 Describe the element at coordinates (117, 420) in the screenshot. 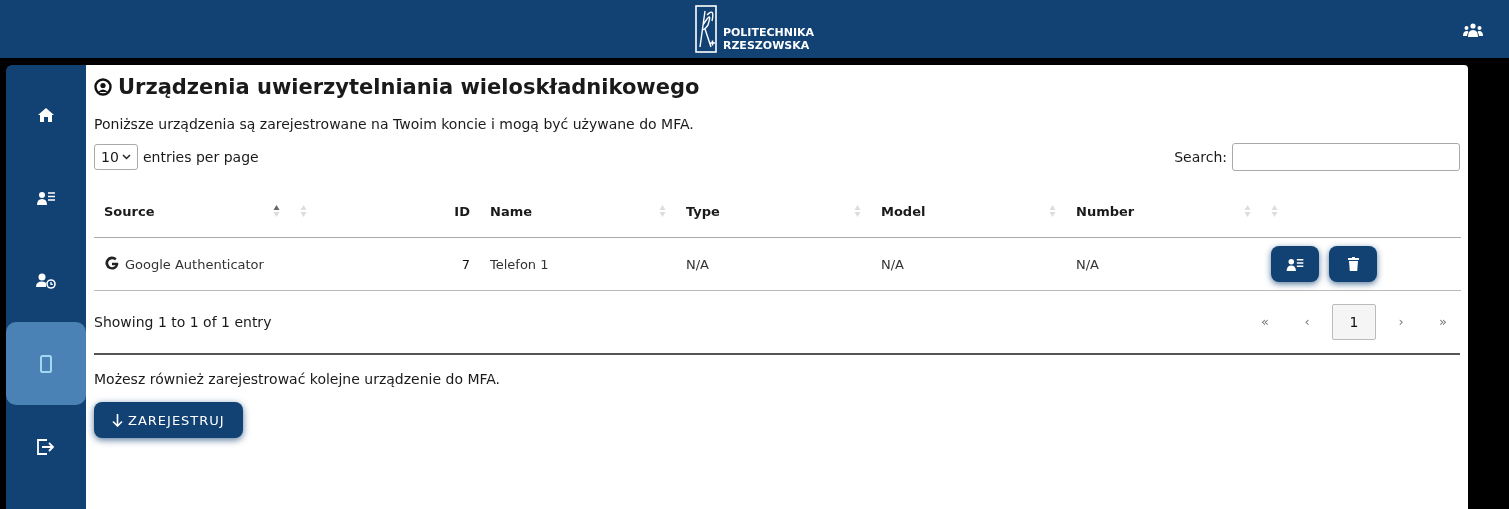

I see `arrow-down-icon` at that location.